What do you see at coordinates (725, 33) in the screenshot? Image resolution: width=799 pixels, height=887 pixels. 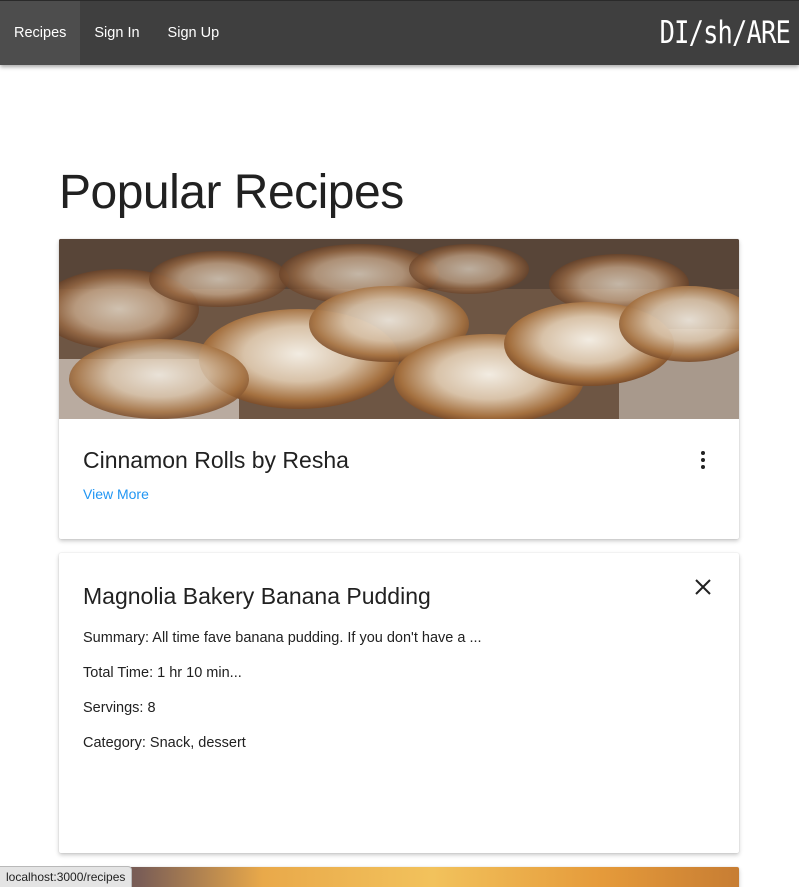 I see `brand-logo: DI/sh/ARE` at bounding box center [725, 33].